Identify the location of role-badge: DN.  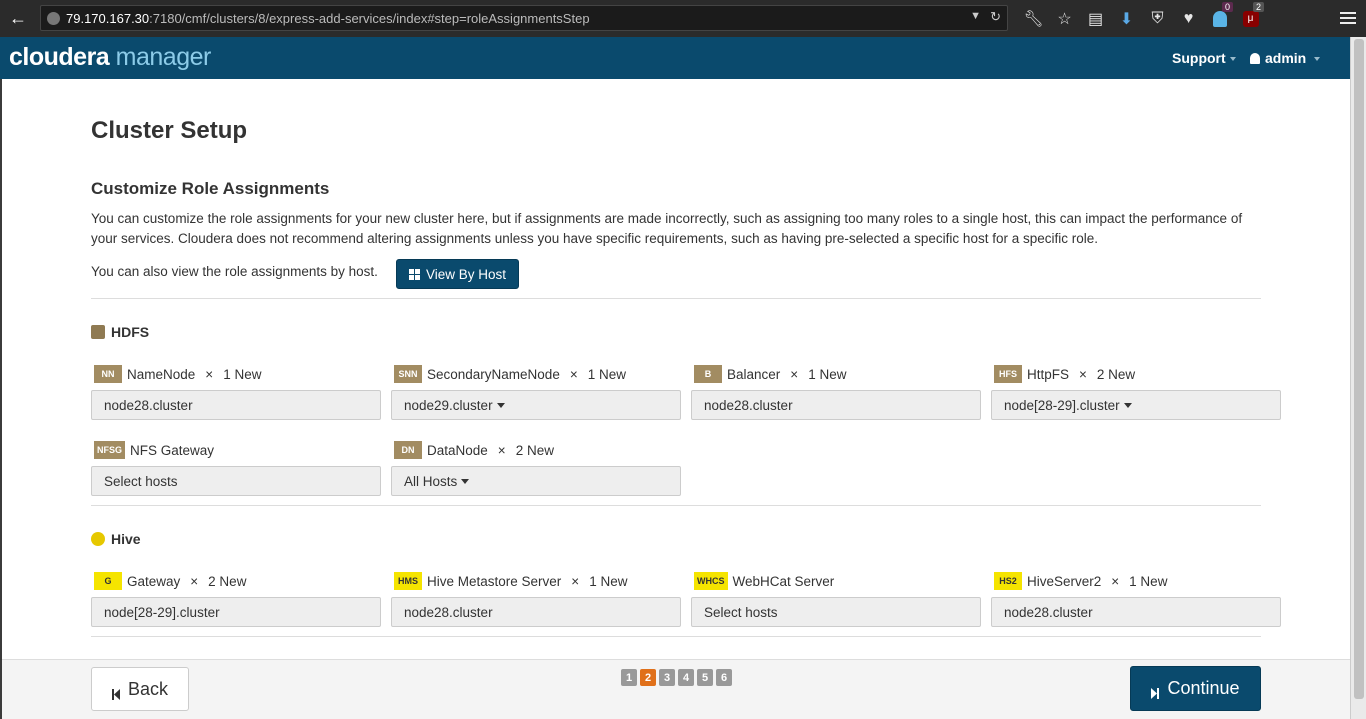
(408, 450).